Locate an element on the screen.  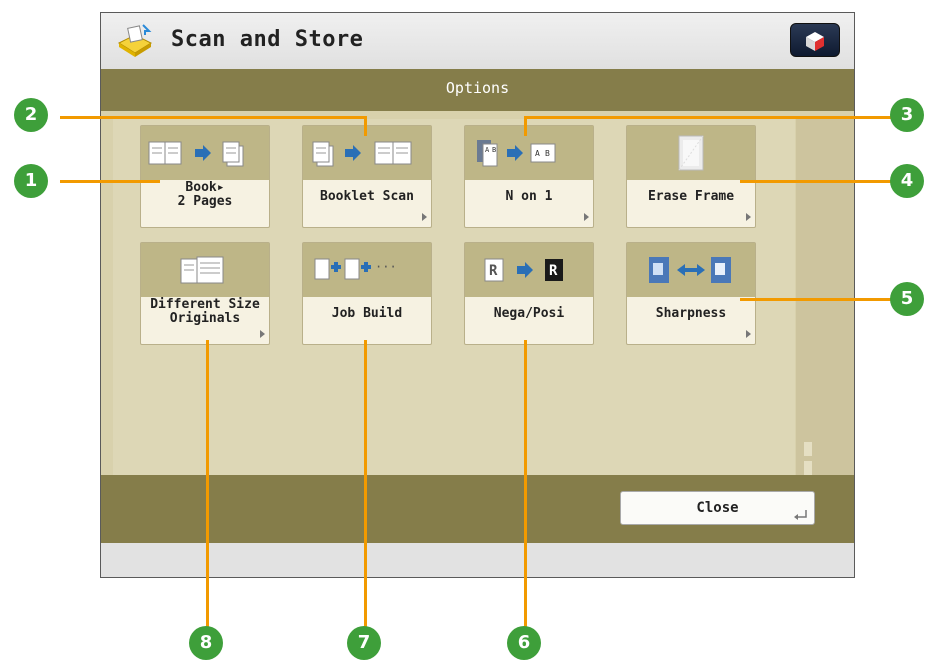
tile-label: Booklet Scan is located at coordinates (367, 196).